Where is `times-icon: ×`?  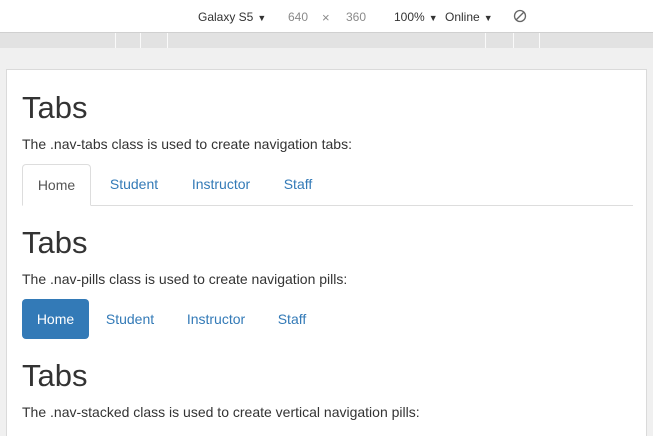
times-icon: × is located at coordinates (326, 17).